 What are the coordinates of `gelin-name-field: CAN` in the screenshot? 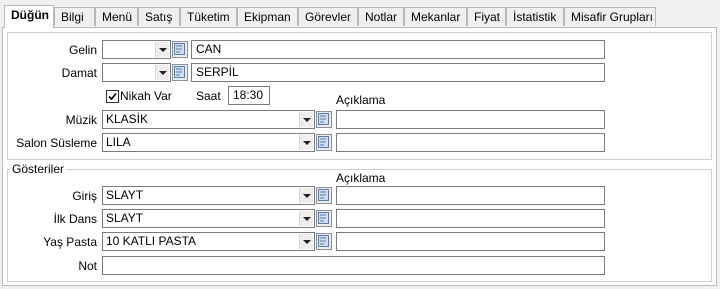 It's located at (398, 49).